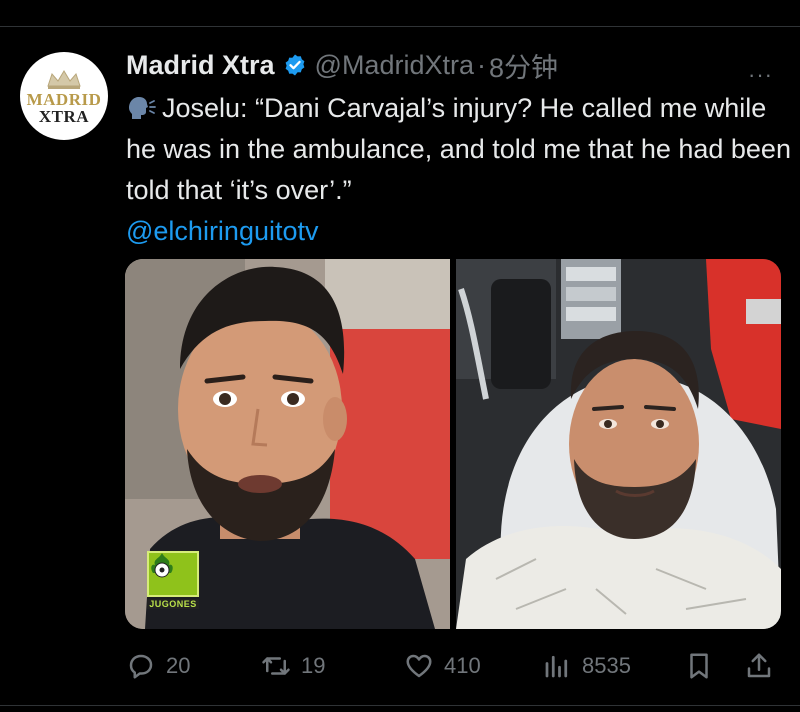 Image resolution: width=800 pixels, height=712 pixels. I want to click on share-icon, so click(759, 665).